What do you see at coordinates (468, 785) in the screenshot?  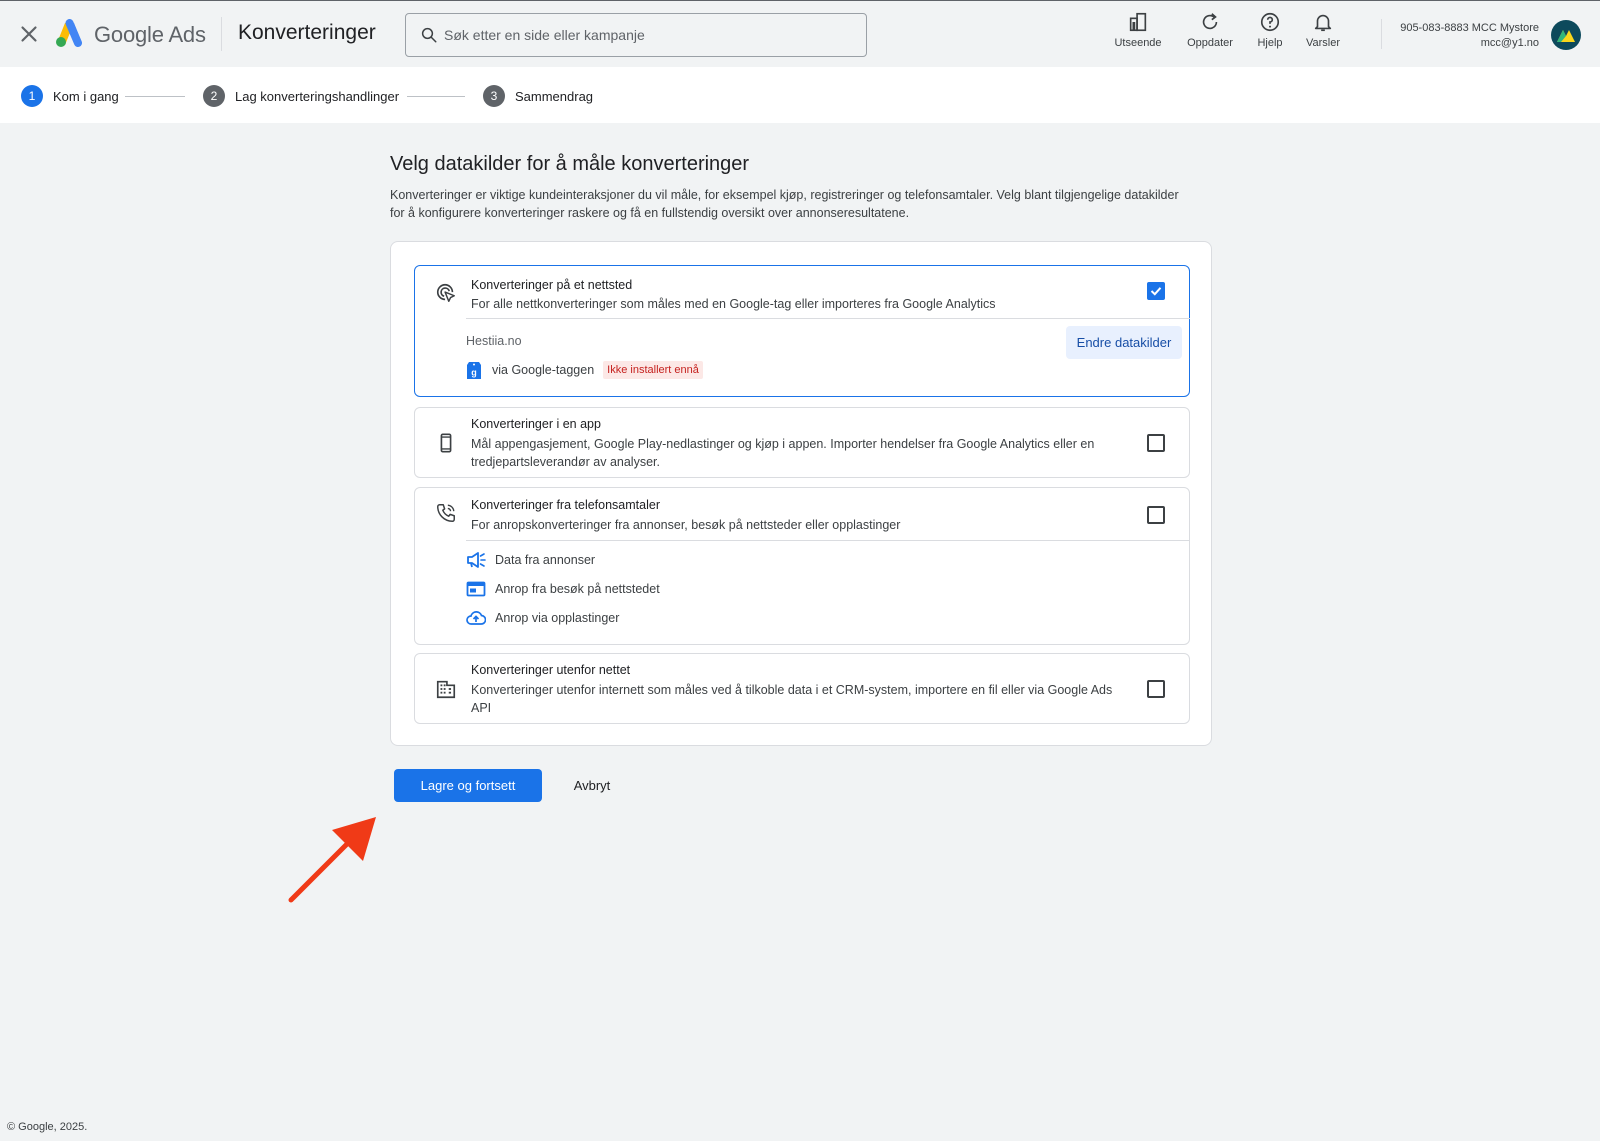 I see `save-and-continue-button: Lagre og fortsett` at bounding box center [468, 785].